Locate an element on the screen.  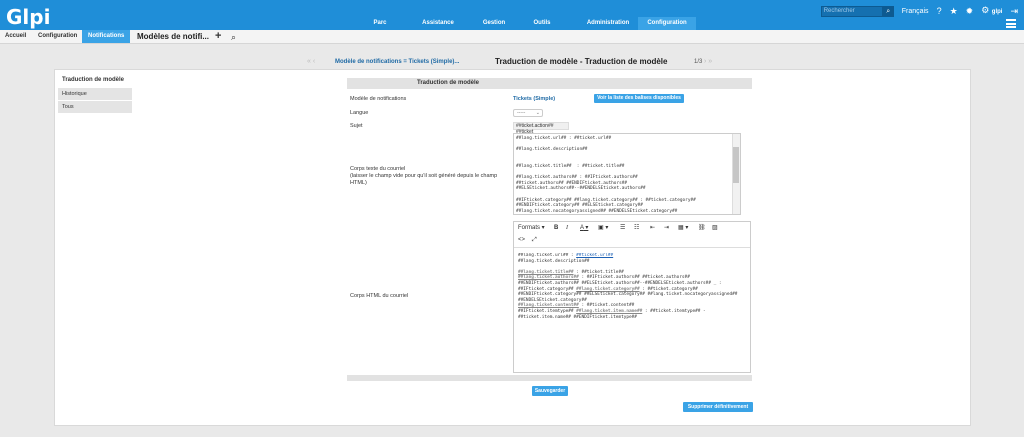
logout-icon: ⇥ is located at coordinates (1014, 11).